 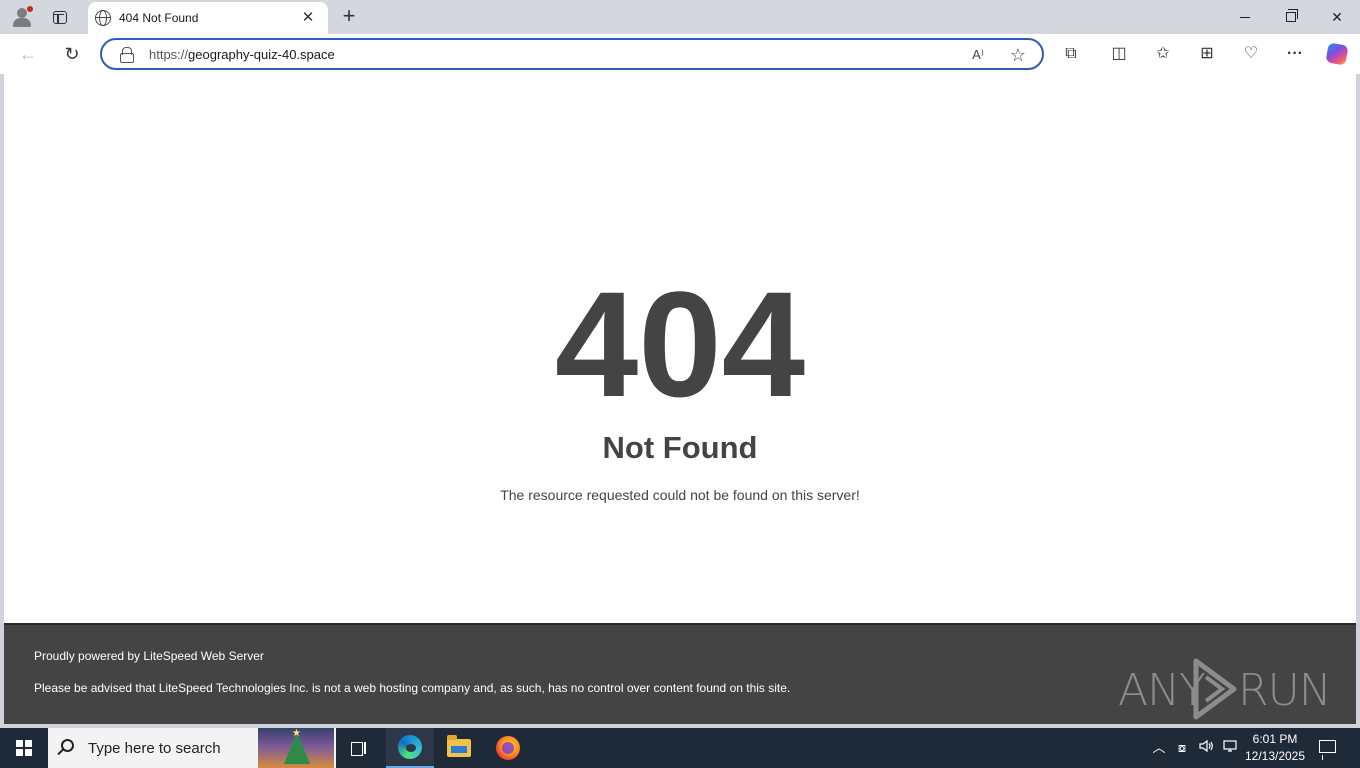 What do you see at coordinates (1206, 748) in the screenshot?
I see `volume-icon` at bounding box center [1206, 748].